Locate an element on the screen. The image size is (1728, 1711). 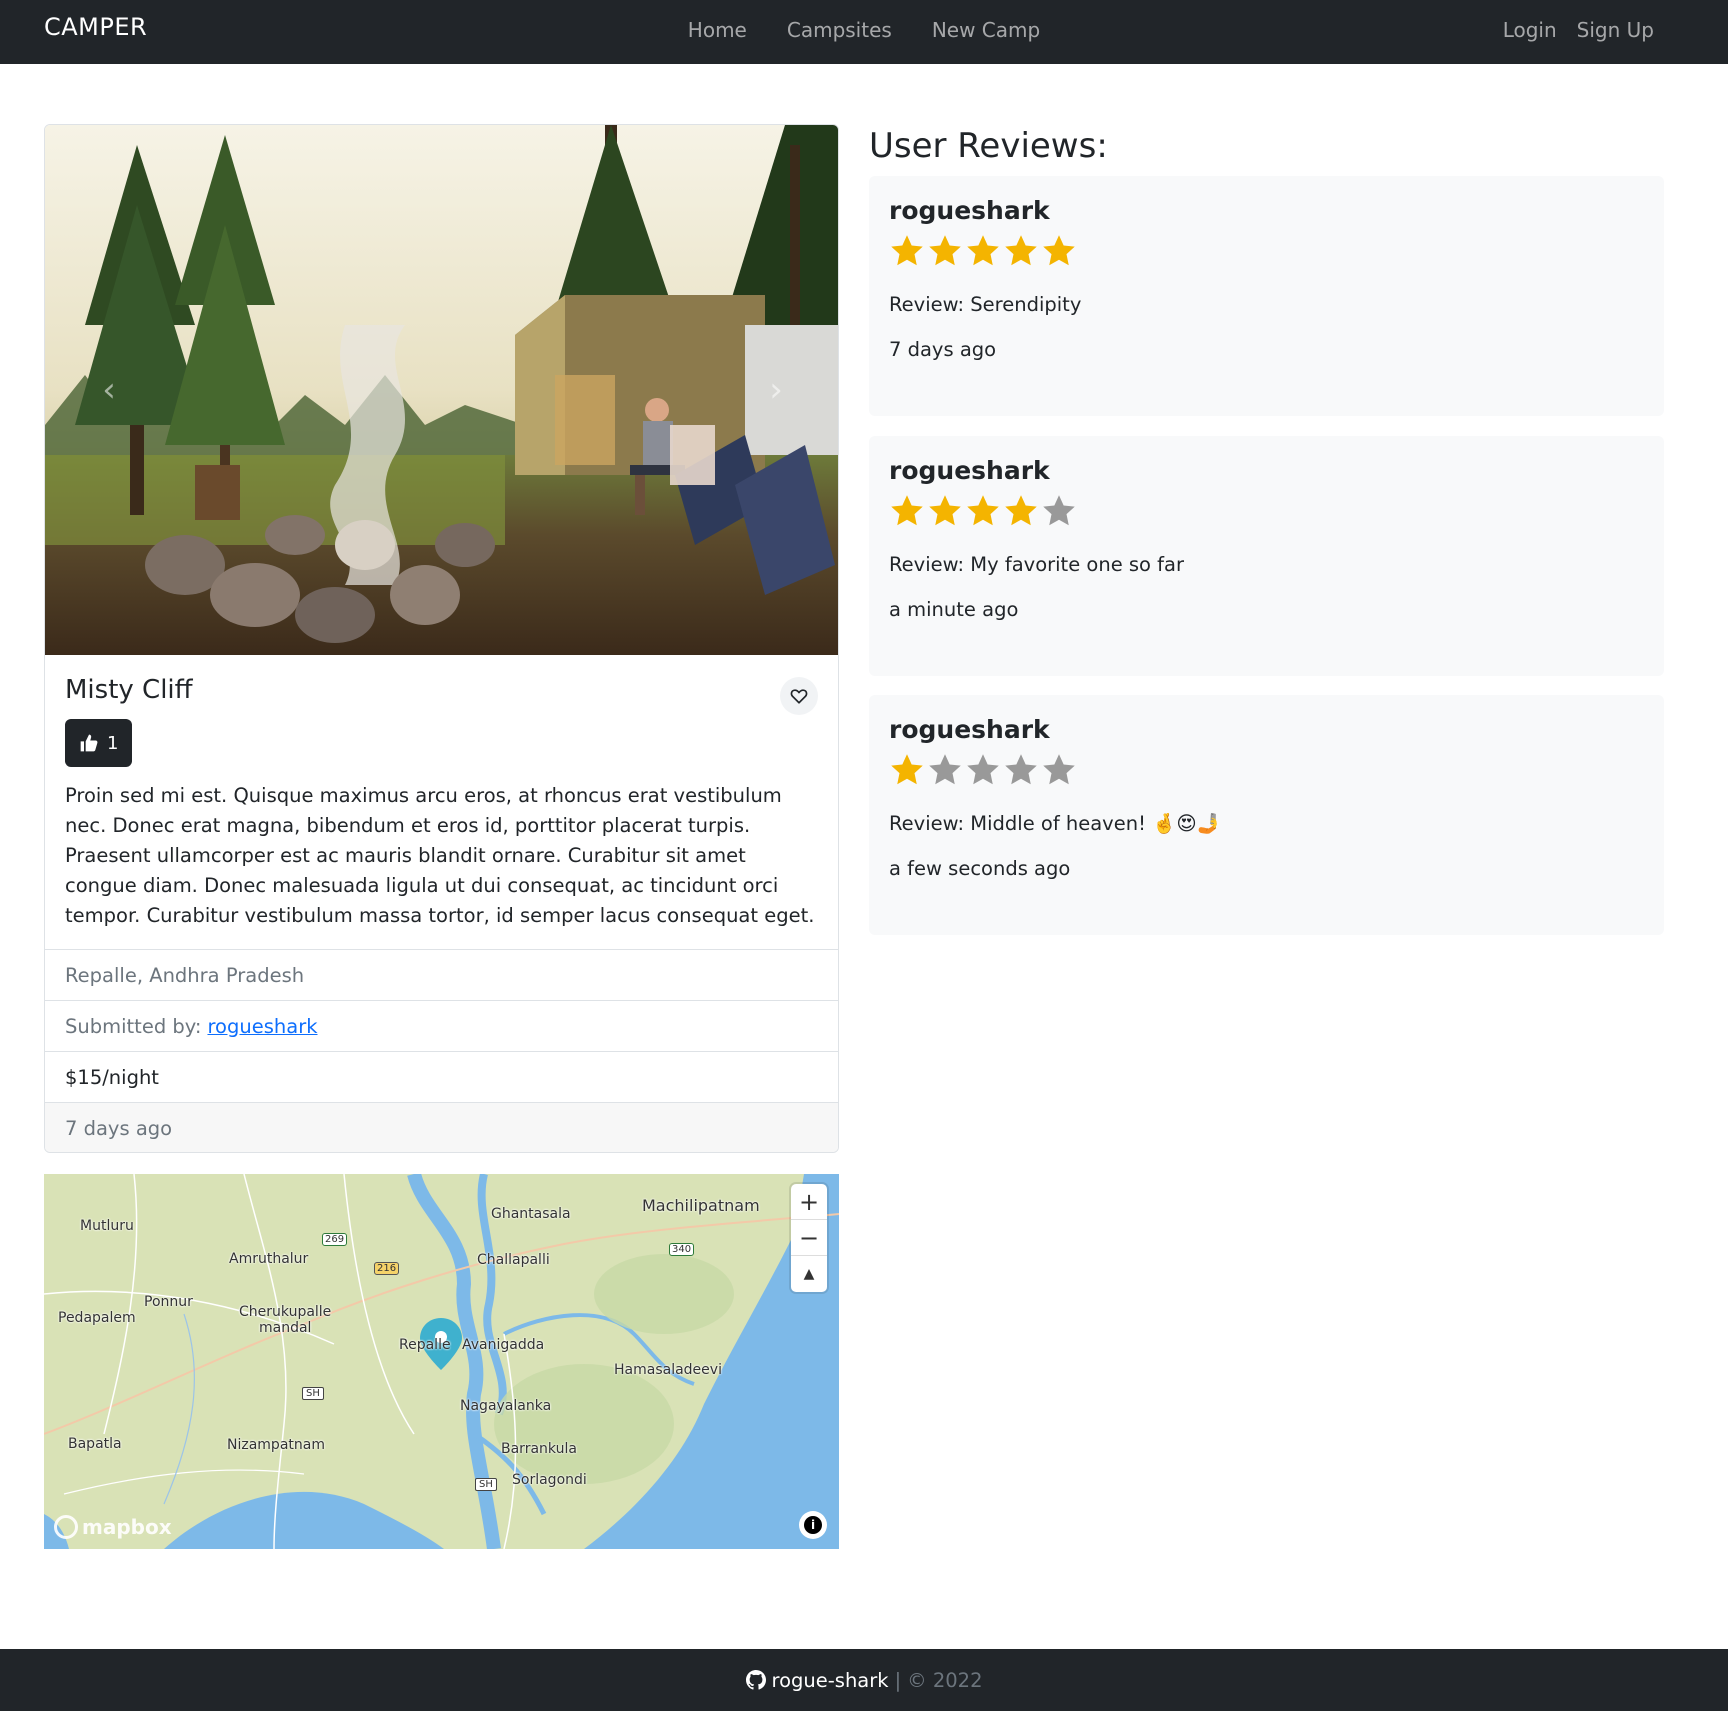
campground-submitted-by: Submitted by: rogueshark is located at coordinates (441, 1025).